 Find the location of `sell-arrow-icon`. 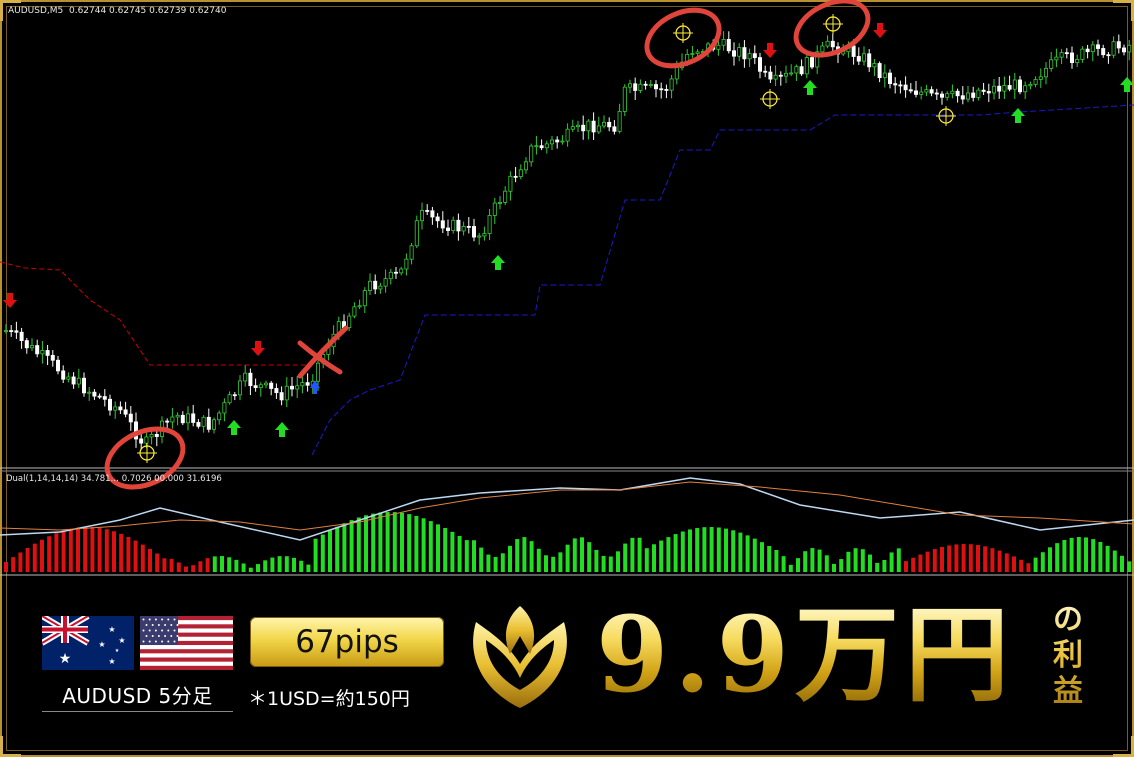

sell-arrow-icon is located at coordinates (770, 50).